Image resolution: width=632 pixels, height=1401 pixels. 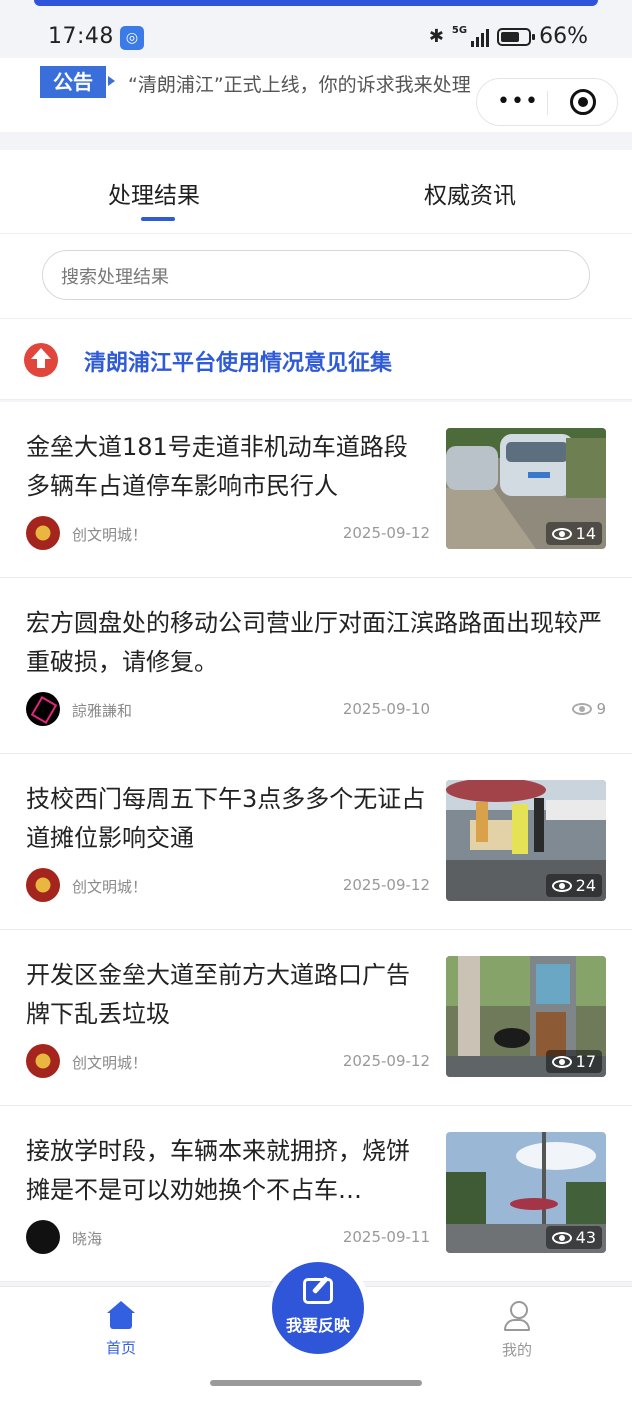 What do you see at coordinates (158, 219) in the screenshot?
I see `active-tab-indicator` at bounding box center [158, 219].